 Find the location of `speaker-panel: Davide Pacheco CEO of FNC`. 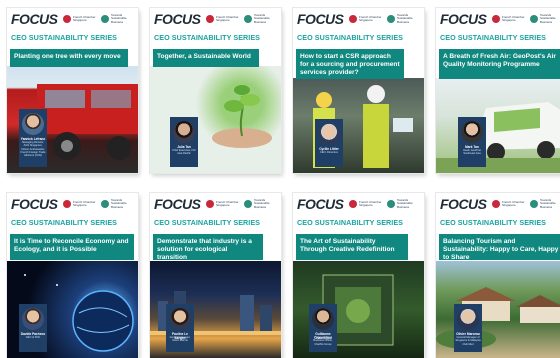

speaker-panel: Davide Pacheco CEO of FNC is located at coordinates (33, 328).